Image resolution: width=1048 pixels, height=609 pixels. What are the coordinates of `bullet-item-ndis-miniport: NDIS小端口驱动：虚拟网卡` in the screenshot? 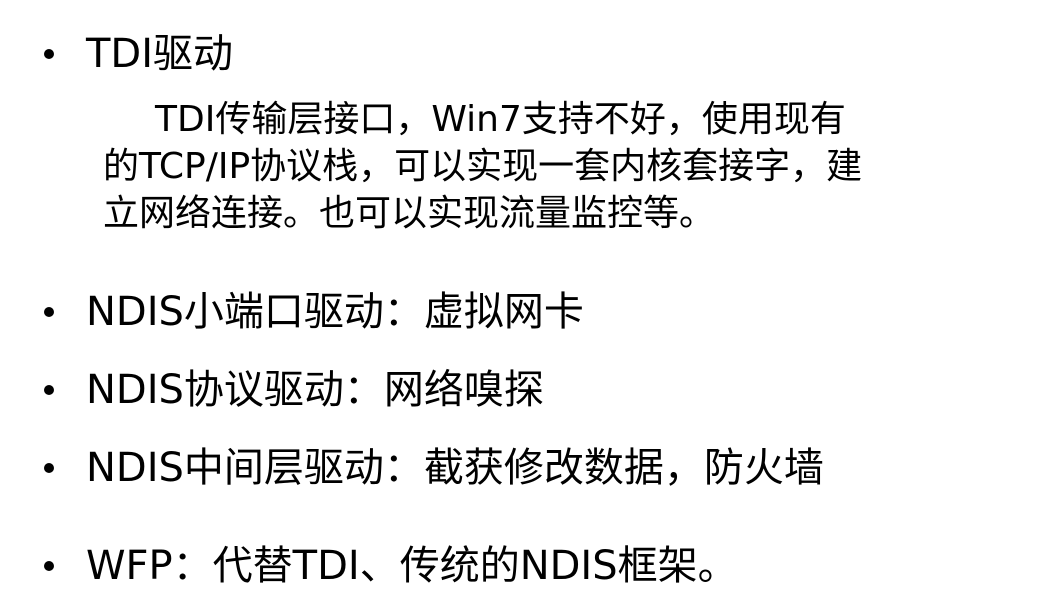 It's located at (314, 312).